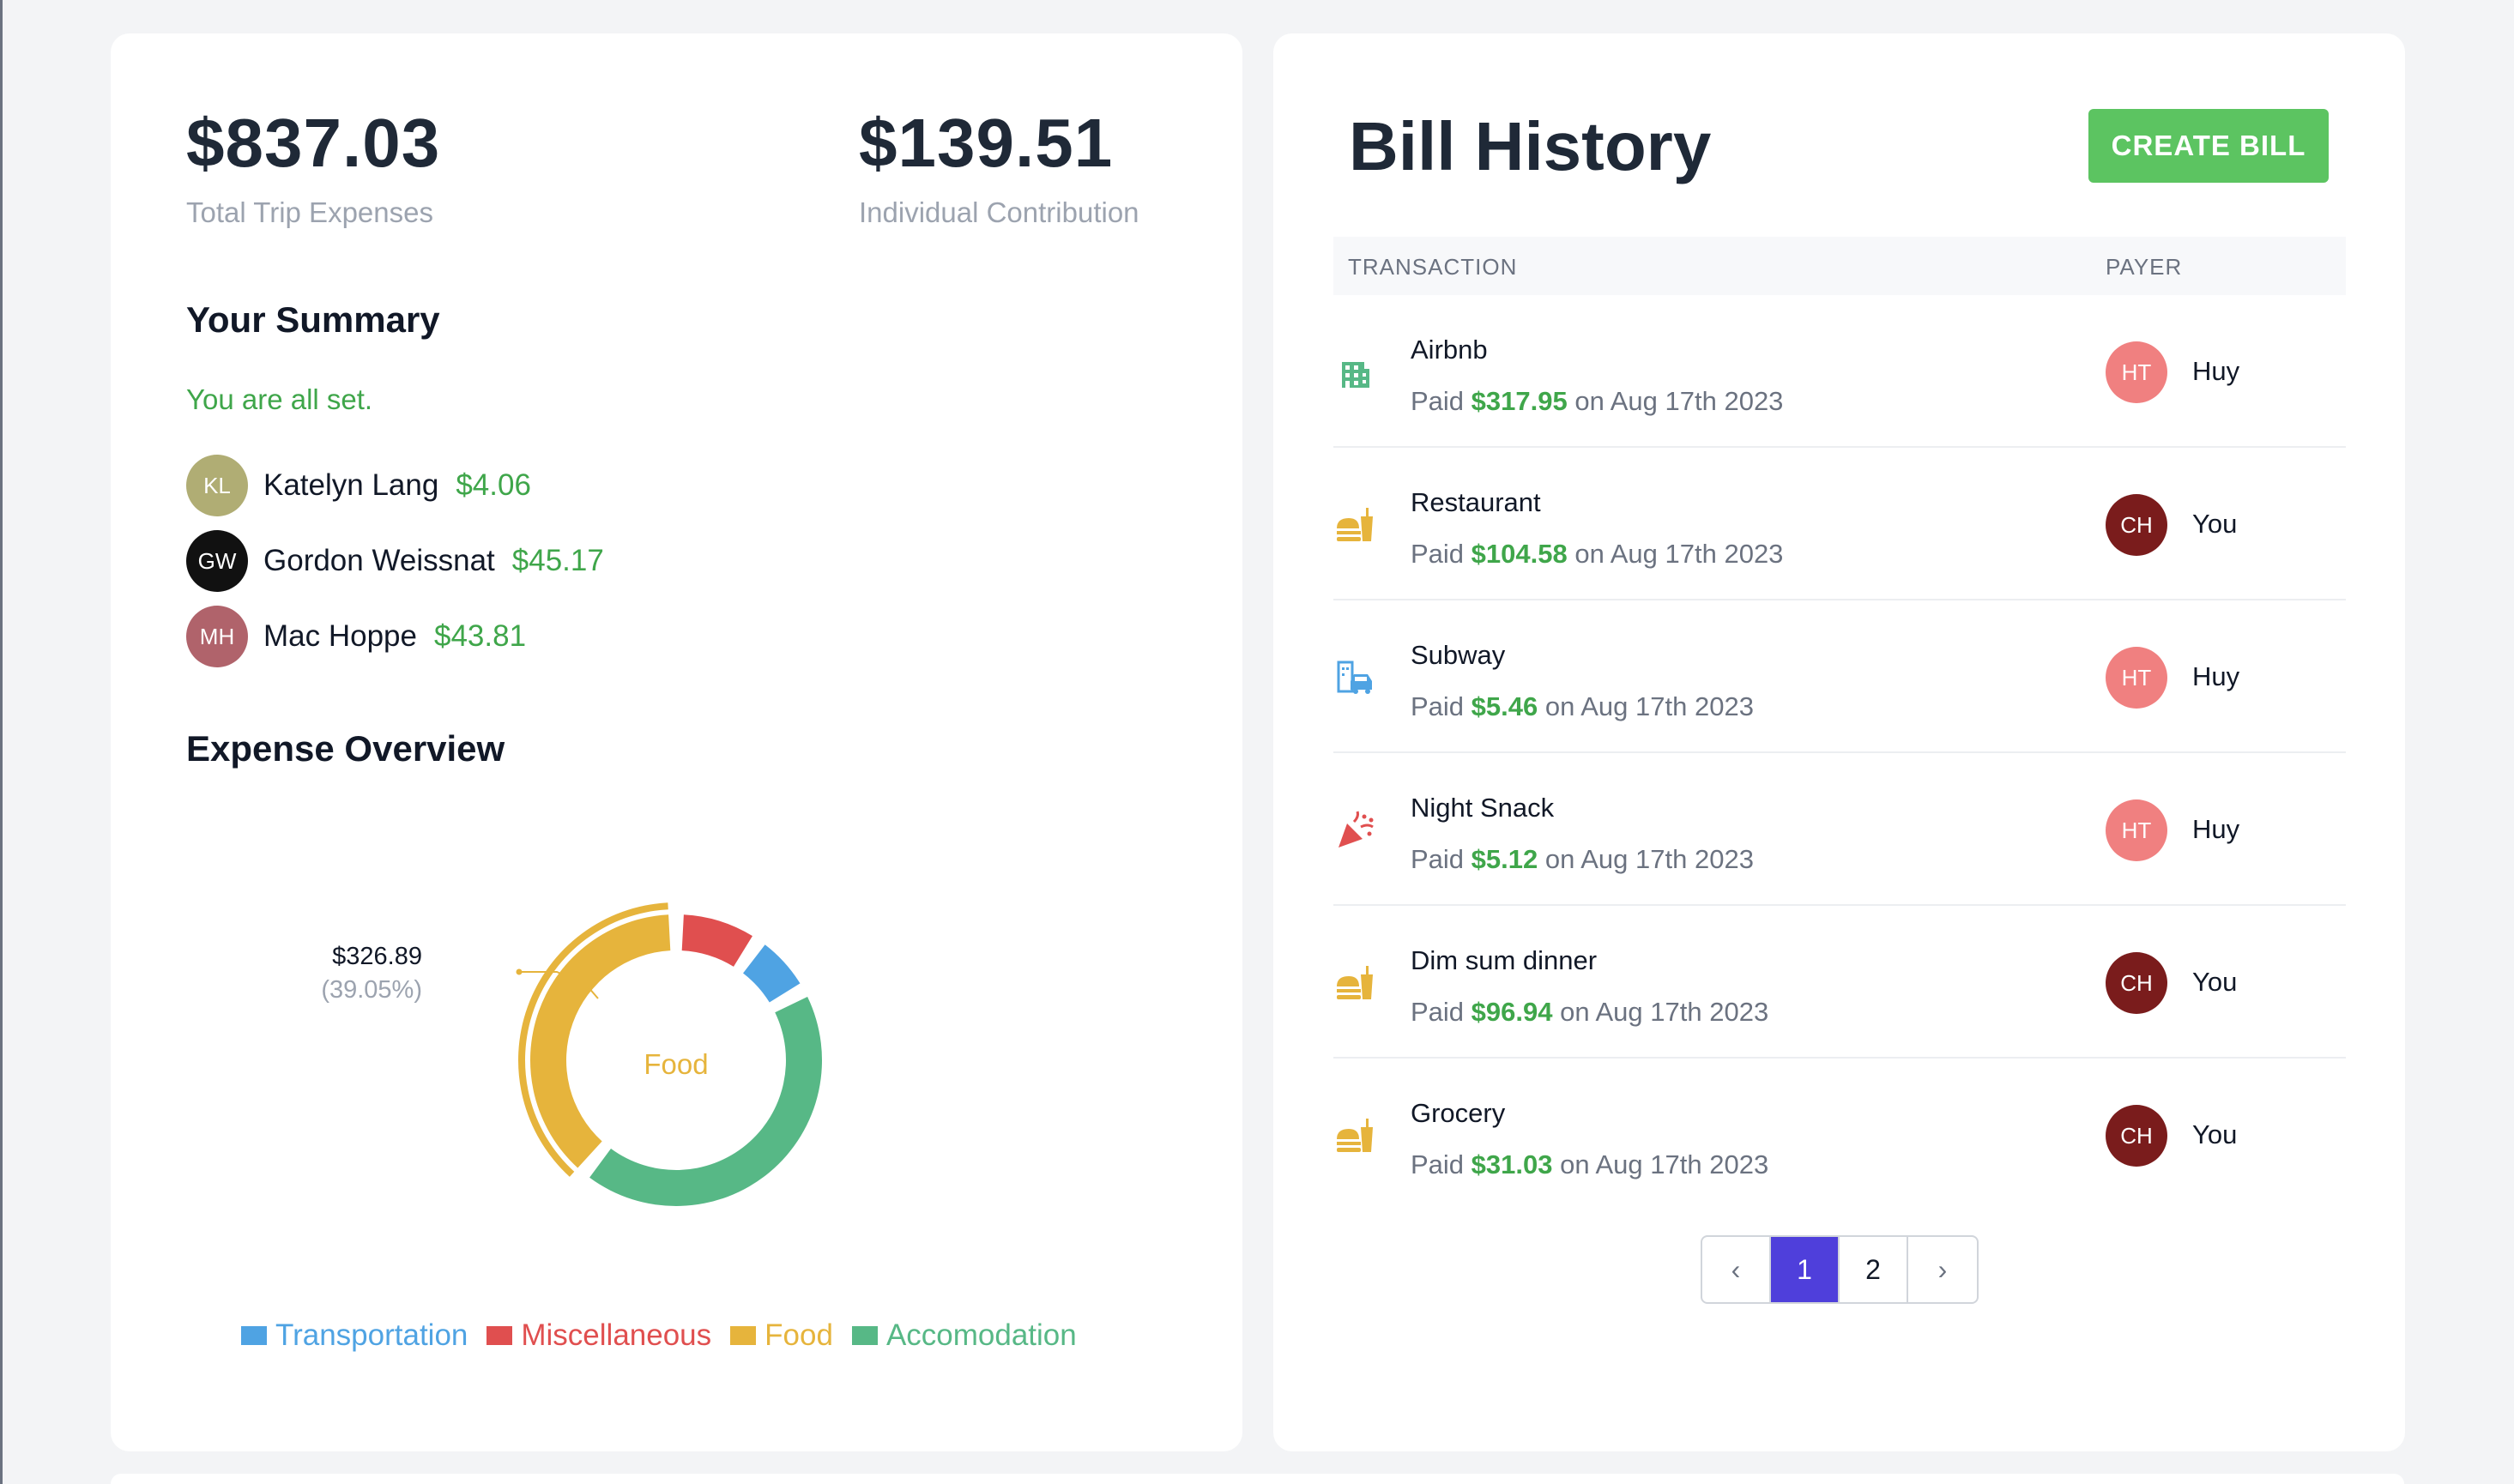  I want to click on transaction-detail: Paid $317.95 on Aug 17th 2023, so click(1597, 401).